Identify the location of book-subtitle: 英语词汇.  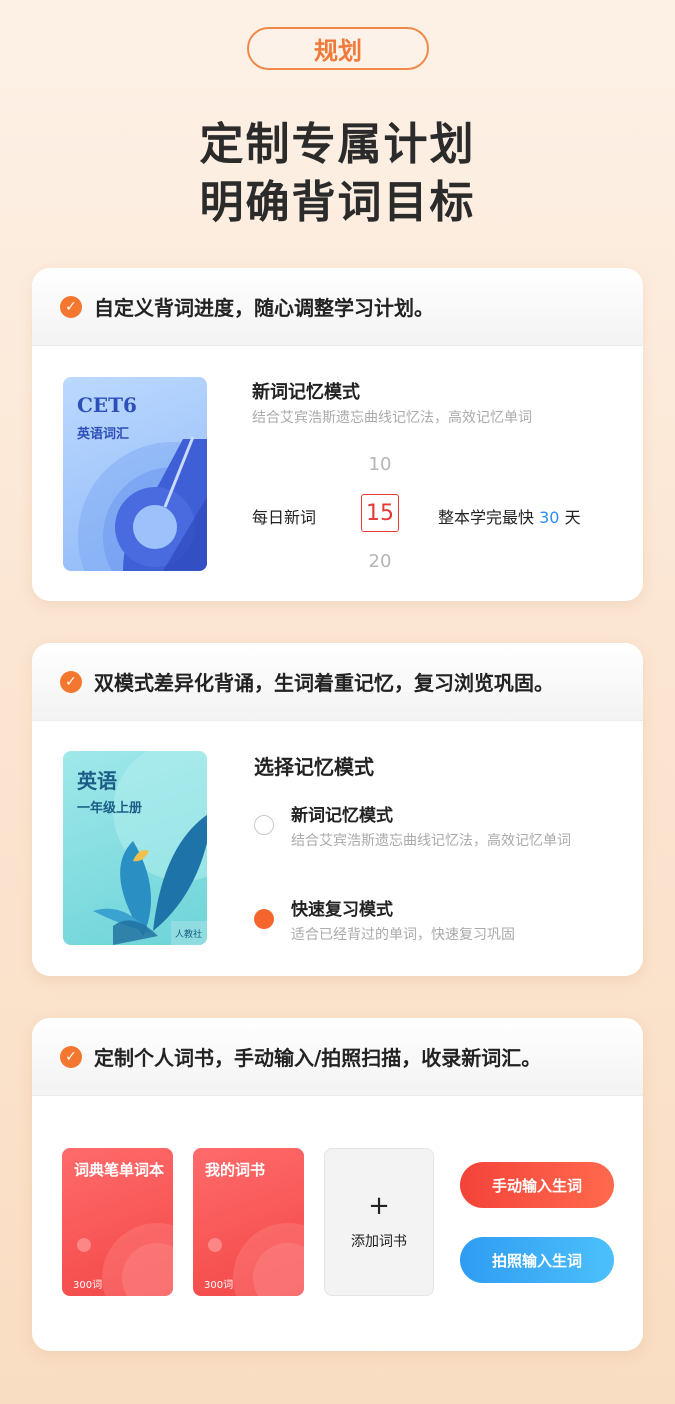
(103, 434).